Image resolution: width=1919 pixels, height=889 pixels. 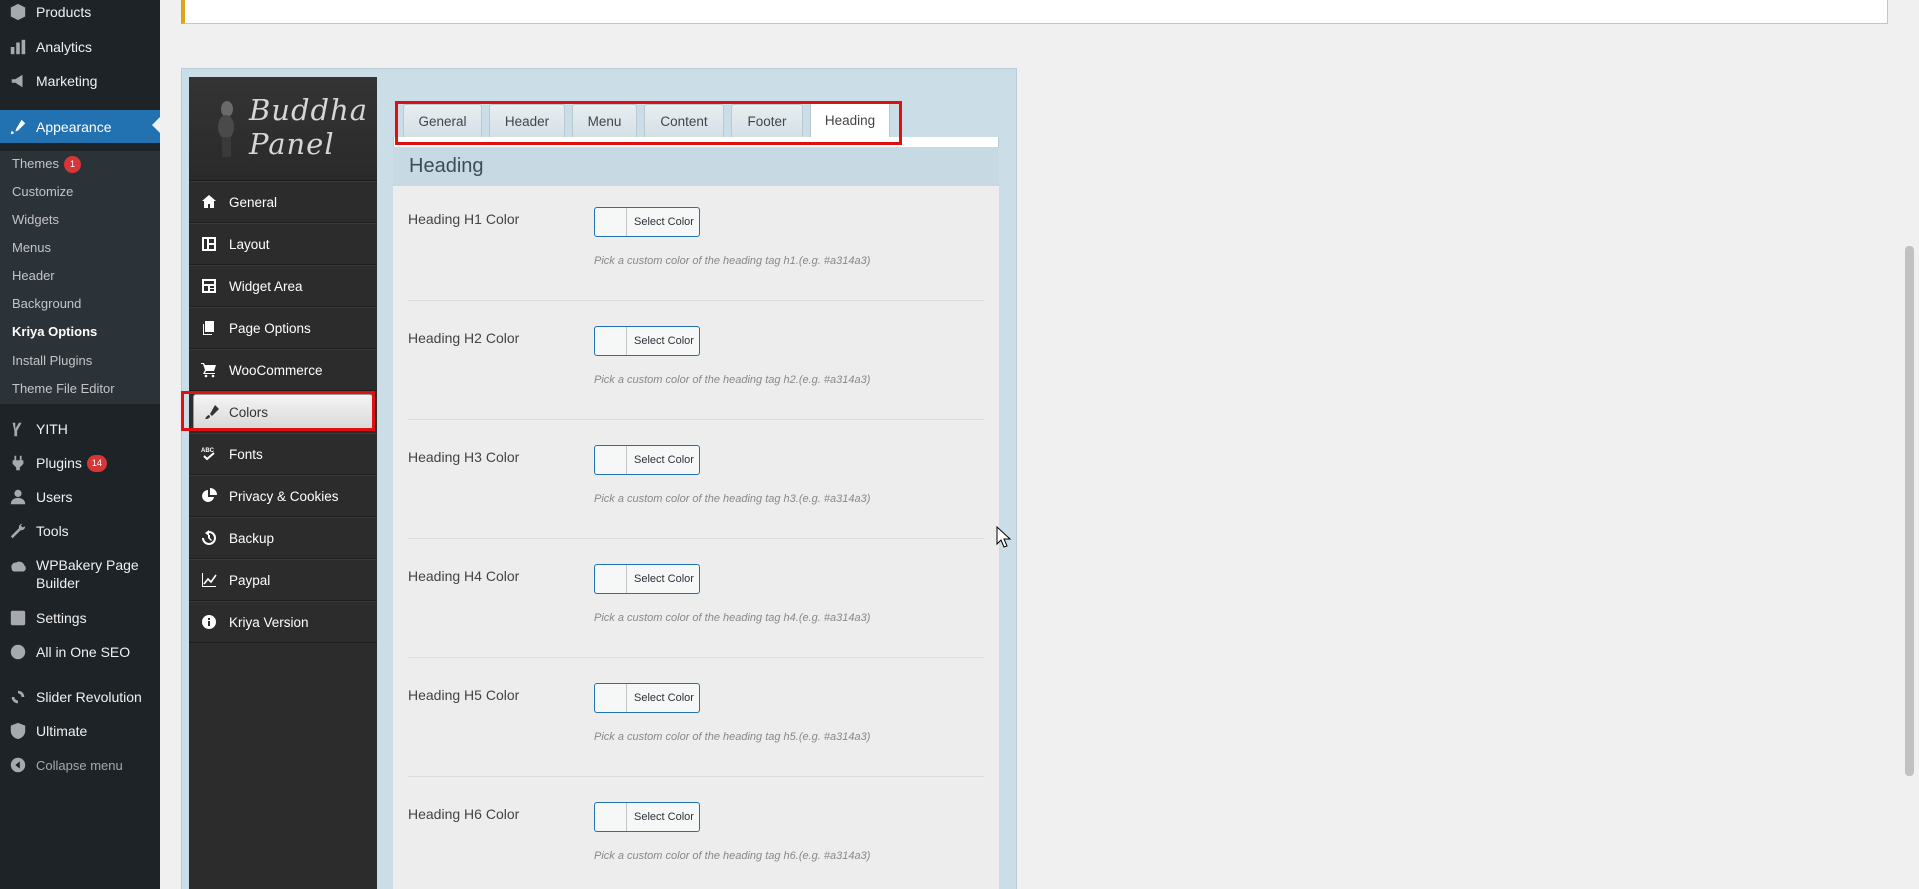 I want to click on tab-content: Content, so click(x=684, y=120).